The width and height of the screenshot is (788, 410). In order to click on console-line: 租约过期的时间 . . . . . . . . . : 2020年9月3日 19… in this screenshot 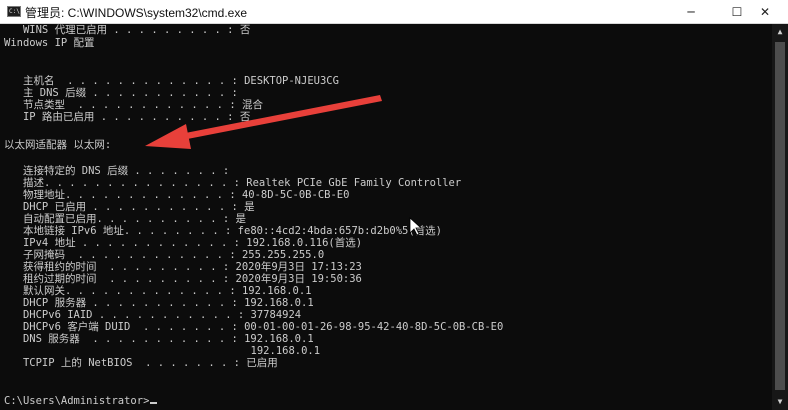, I will do `click(183, 279)`.